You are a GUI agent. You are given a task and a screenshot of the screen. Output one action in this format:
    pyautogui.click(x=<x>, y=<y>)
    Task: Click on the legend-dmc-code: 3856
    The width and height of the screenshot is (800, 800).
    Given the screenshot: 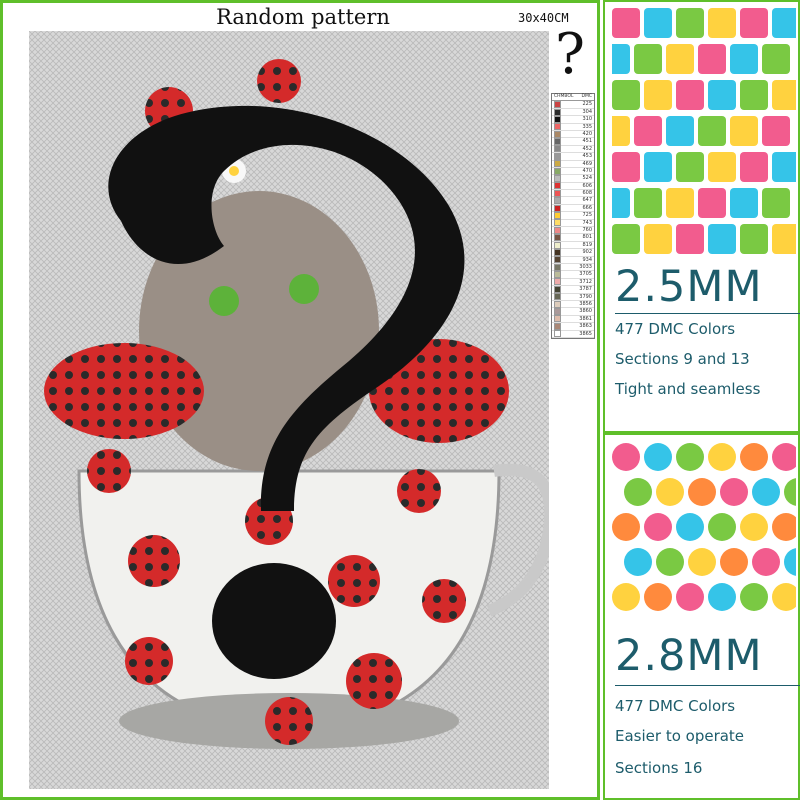 What is the action you would take?
    pyautogui.click(x=585, y=303)
    